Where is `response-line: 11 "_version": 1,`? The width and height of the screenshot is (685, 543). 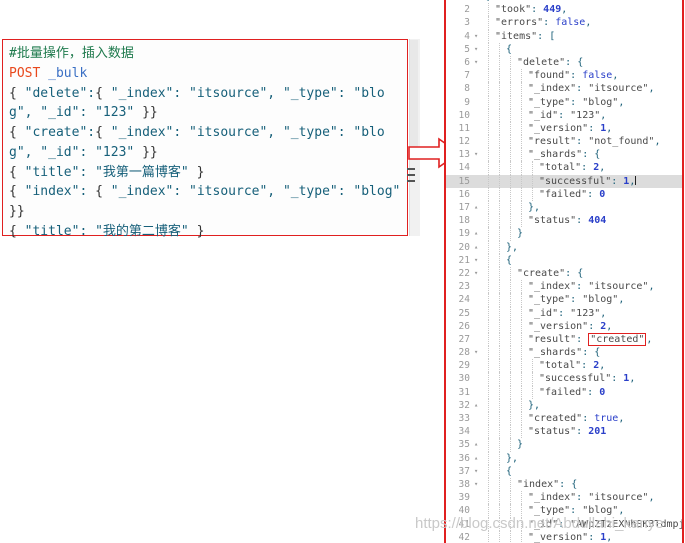
response-line: 11 "_version": 1, is located at coordinates (564, 128).